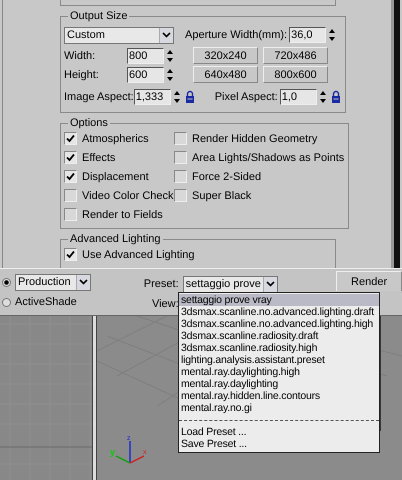  Describe the element at coordinates (145, 56) in the screenshot. I see `input-field: 800` at that location.